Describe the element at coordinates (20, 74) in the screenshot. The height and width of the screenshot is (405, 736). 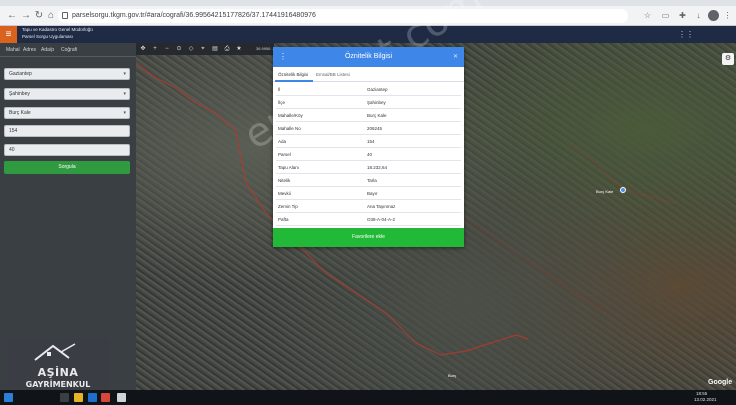
I see `province-value: Gaziantep` at that location.